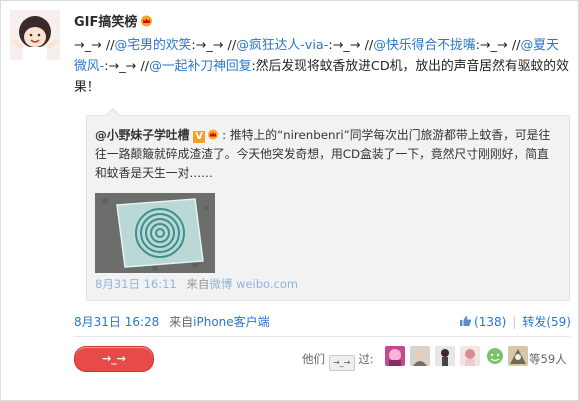 This screenshot has width=579, height=401. What do you see at coordinates (231, 322) in the screenshot?
I see `post-source-link: iPhone客户端` at bounding box center [231, 322].